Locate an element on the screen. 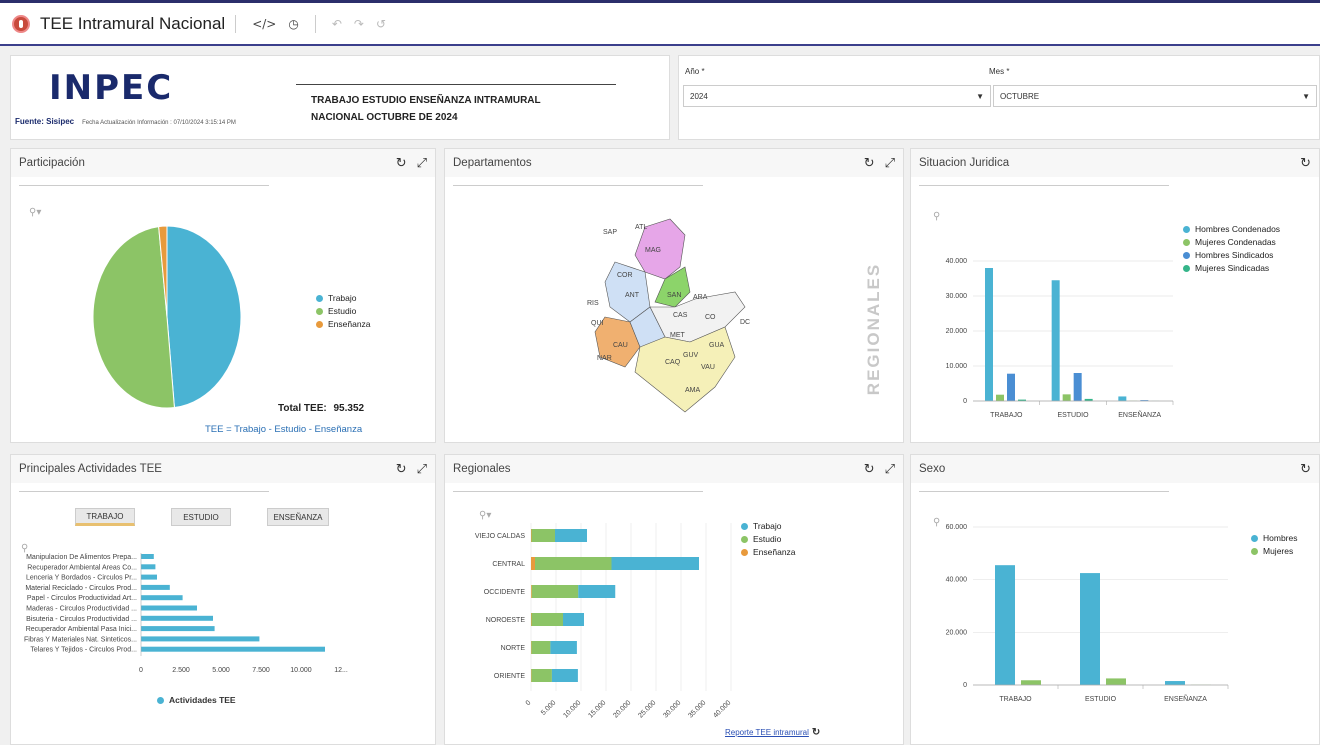  panel-title: Principales Actividades TEE is located at coordinates (90, 469).